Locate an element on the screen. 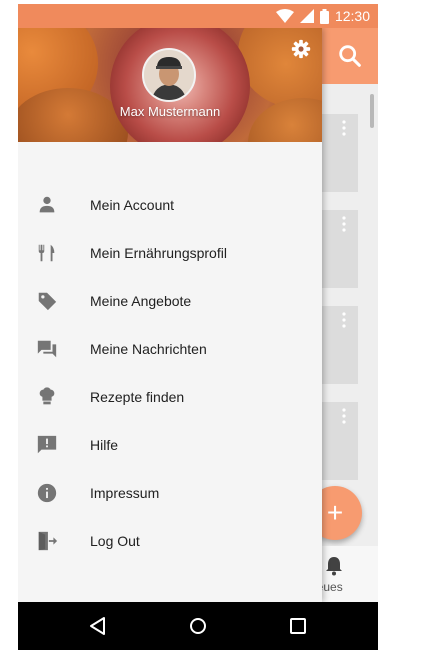 The width and height of the screenshot is (430, 653). status-bar: 12:30 is located at coordinates (198, 16).